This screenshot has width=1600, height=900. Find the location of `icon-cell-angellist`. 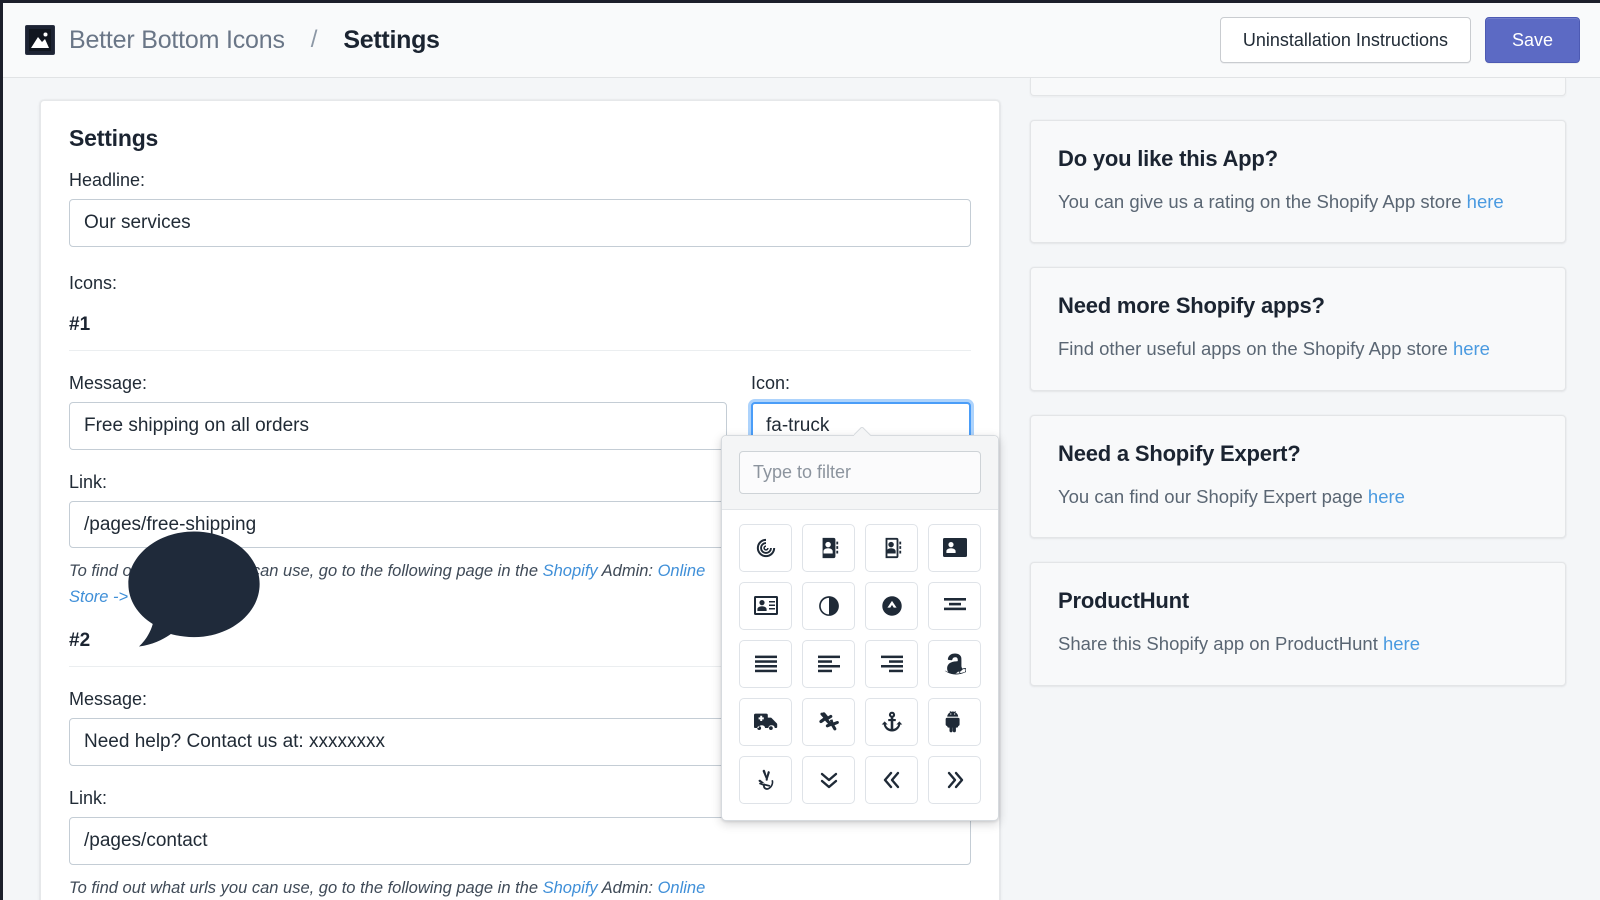

icon-cell-angellist is located at coordinates (765, 779).